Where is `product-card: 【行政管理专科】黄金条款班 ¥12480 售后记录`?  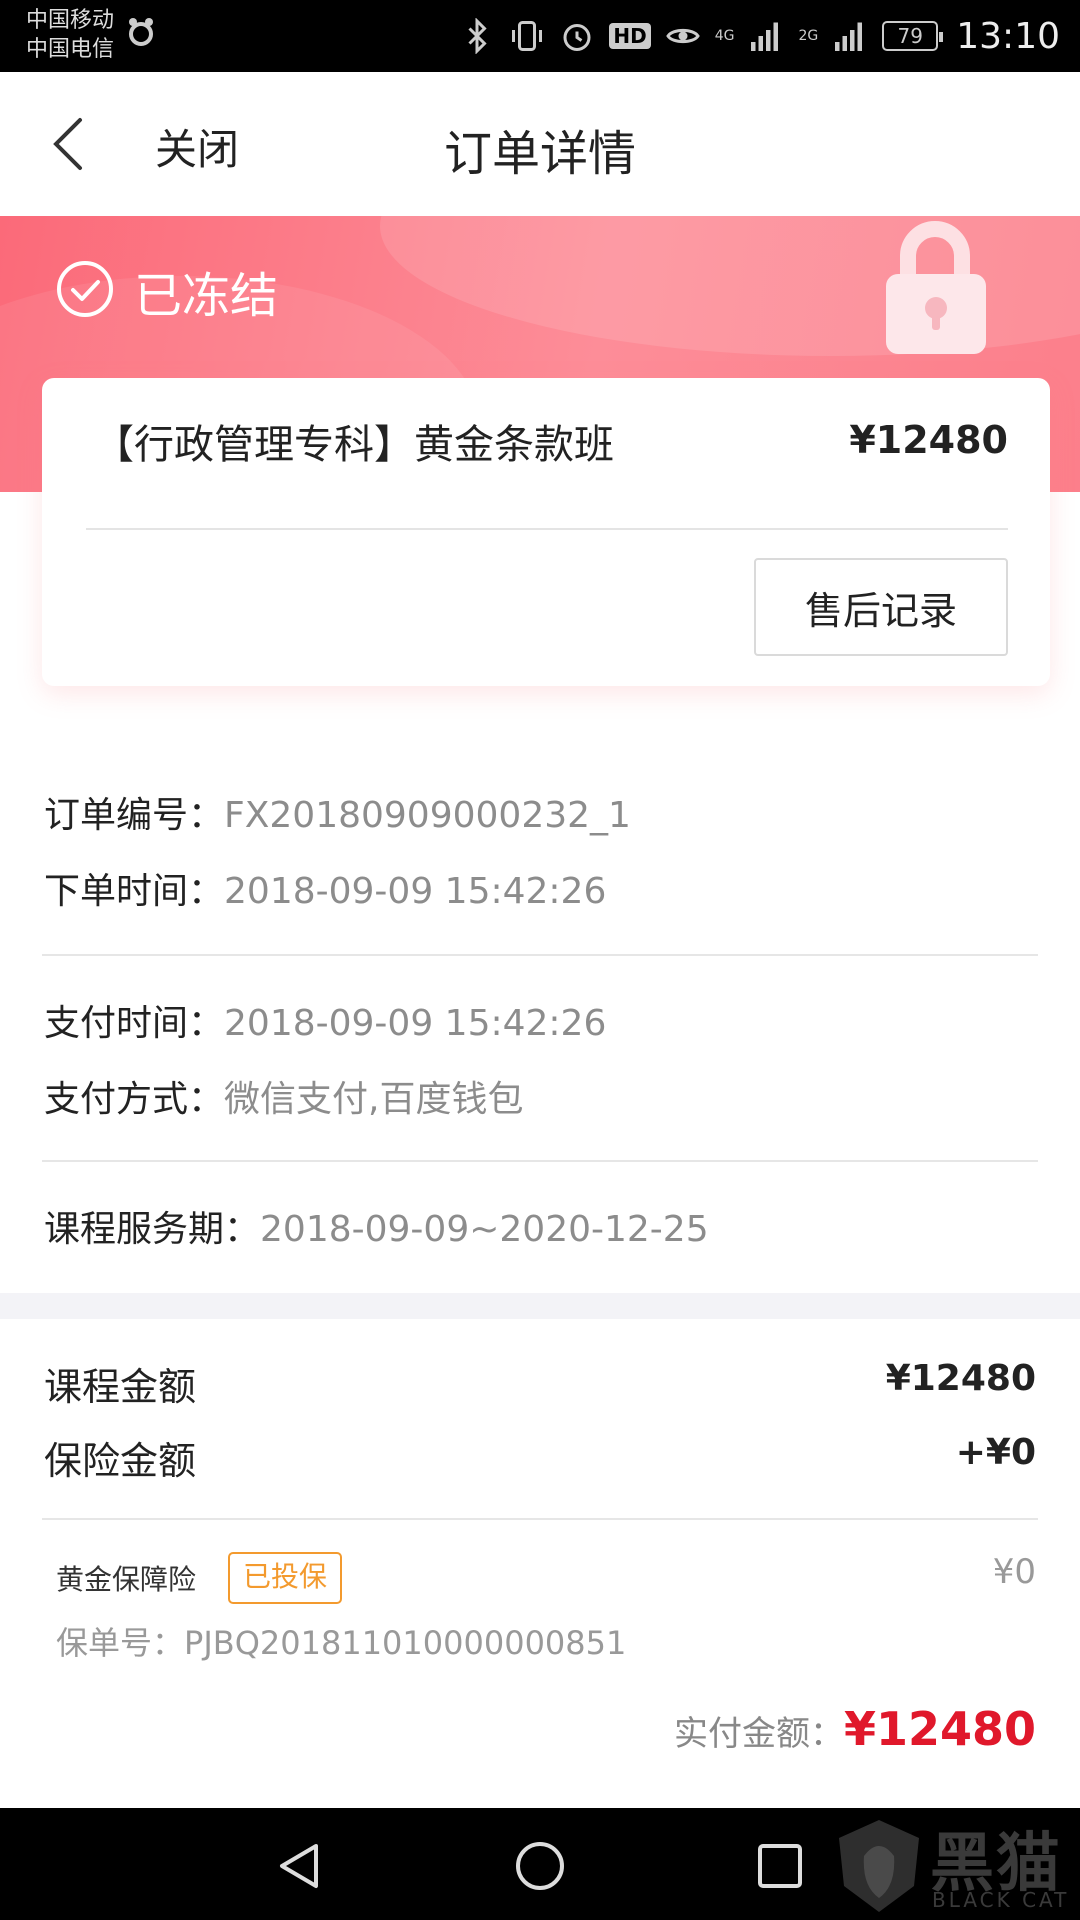 product-card: 【行政管理专科】黄金条款班 ¥12480 售后记录 is located at coordinates (546, 532).